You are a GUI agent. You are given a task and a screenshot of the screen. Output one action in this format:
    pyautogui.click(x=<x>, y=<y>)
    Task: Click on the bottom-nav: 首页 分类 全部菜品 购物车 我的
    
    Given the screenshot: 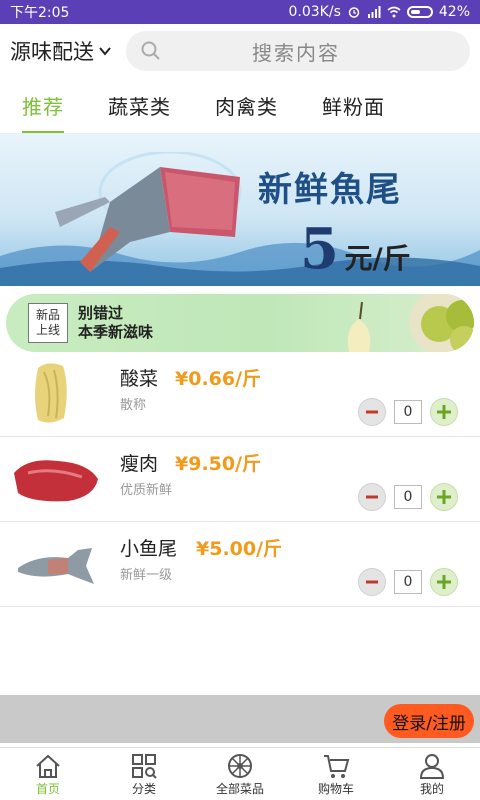 What is the action you would take?
    pyautogui.click(x=240, y=773)
    